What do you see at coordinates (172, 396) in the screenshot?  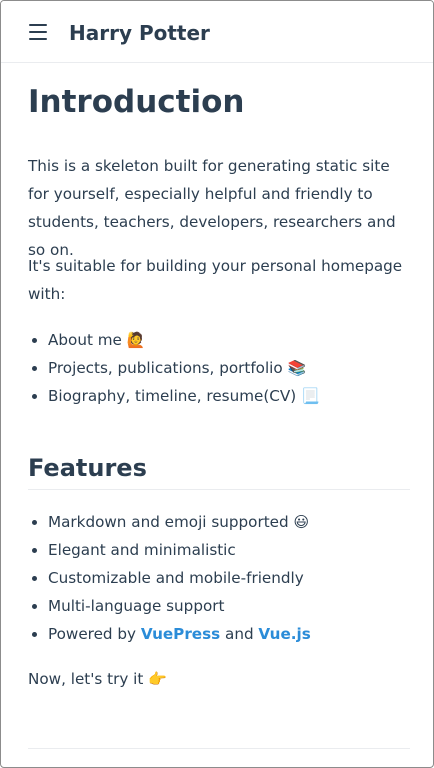 I see `list-item-text: Biography, timeline, resume(CV)` at bounding box center [172, 396].